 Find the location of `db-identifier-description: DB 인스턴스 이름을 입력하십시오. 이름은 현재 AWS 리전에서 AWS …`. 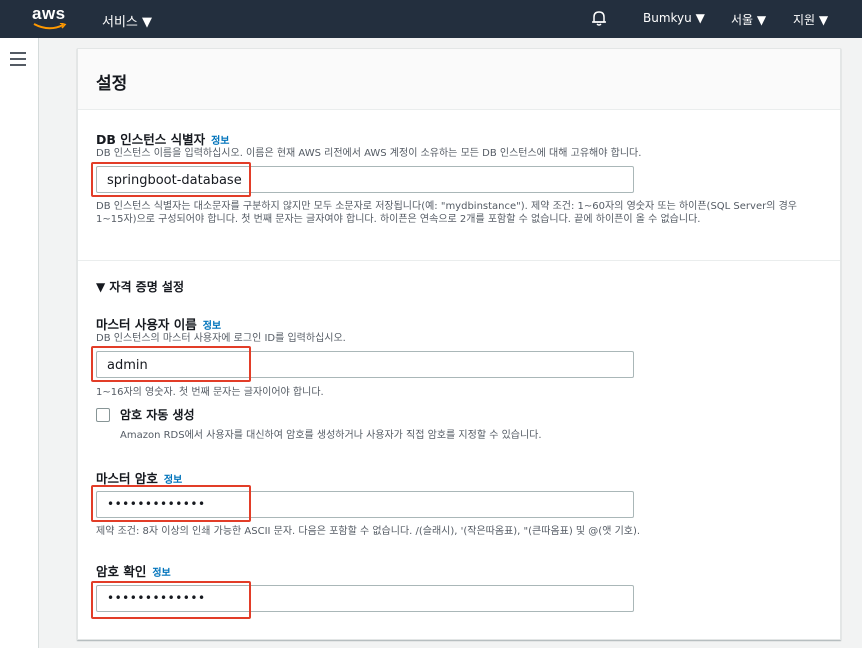

db-identifier-description: DB 인스턴스 이름을 입력하십시오. 이름은 현재 AWS 리전에서 AWS … is located at coordinates (369, 153).